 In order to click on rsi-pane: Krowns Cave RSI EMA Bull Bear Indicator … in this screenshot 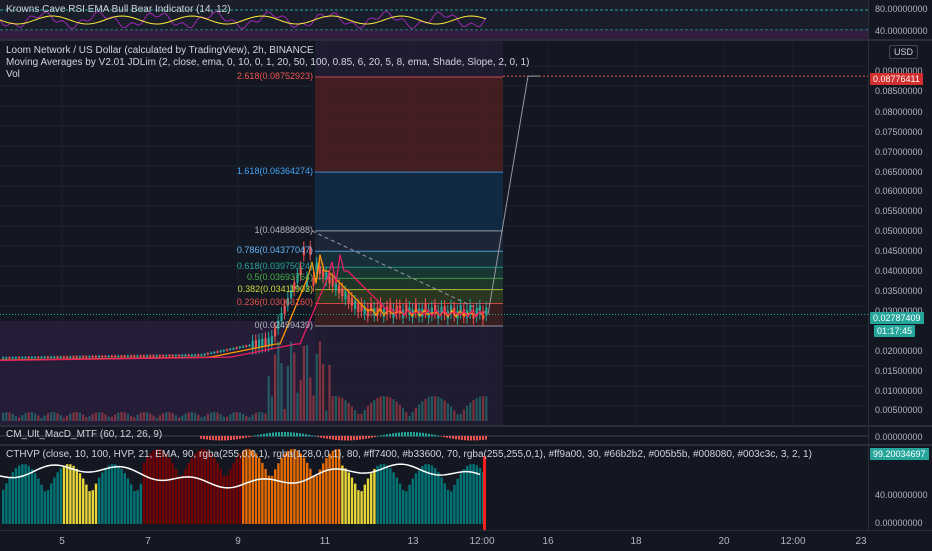, I will do `click(434, 20)`.